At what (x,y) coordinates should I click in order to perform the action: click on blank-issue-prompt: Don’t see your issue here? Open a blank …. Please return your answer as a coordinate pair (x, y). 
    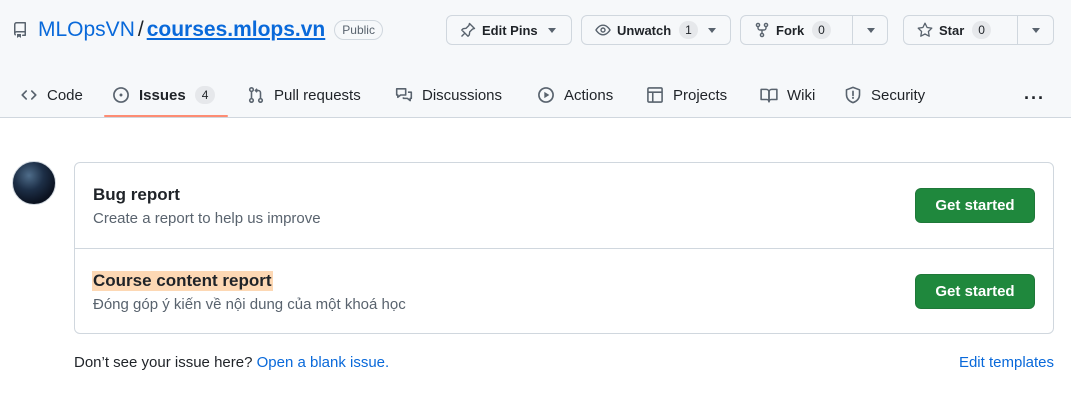
    Looking at the image, I should click on (231, 362).